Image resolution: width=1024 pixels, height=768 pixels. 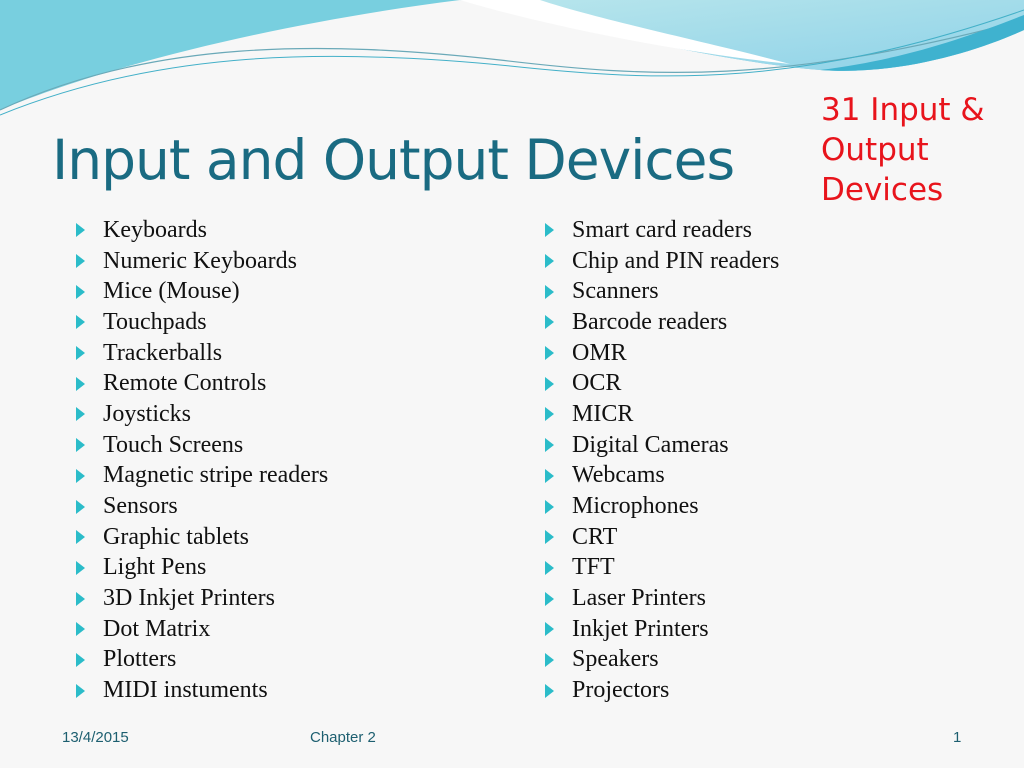 What do you see at coordinates (661, 353) in the screenshot?
I see `list-item: OMR` at bounding box center [661, 353].